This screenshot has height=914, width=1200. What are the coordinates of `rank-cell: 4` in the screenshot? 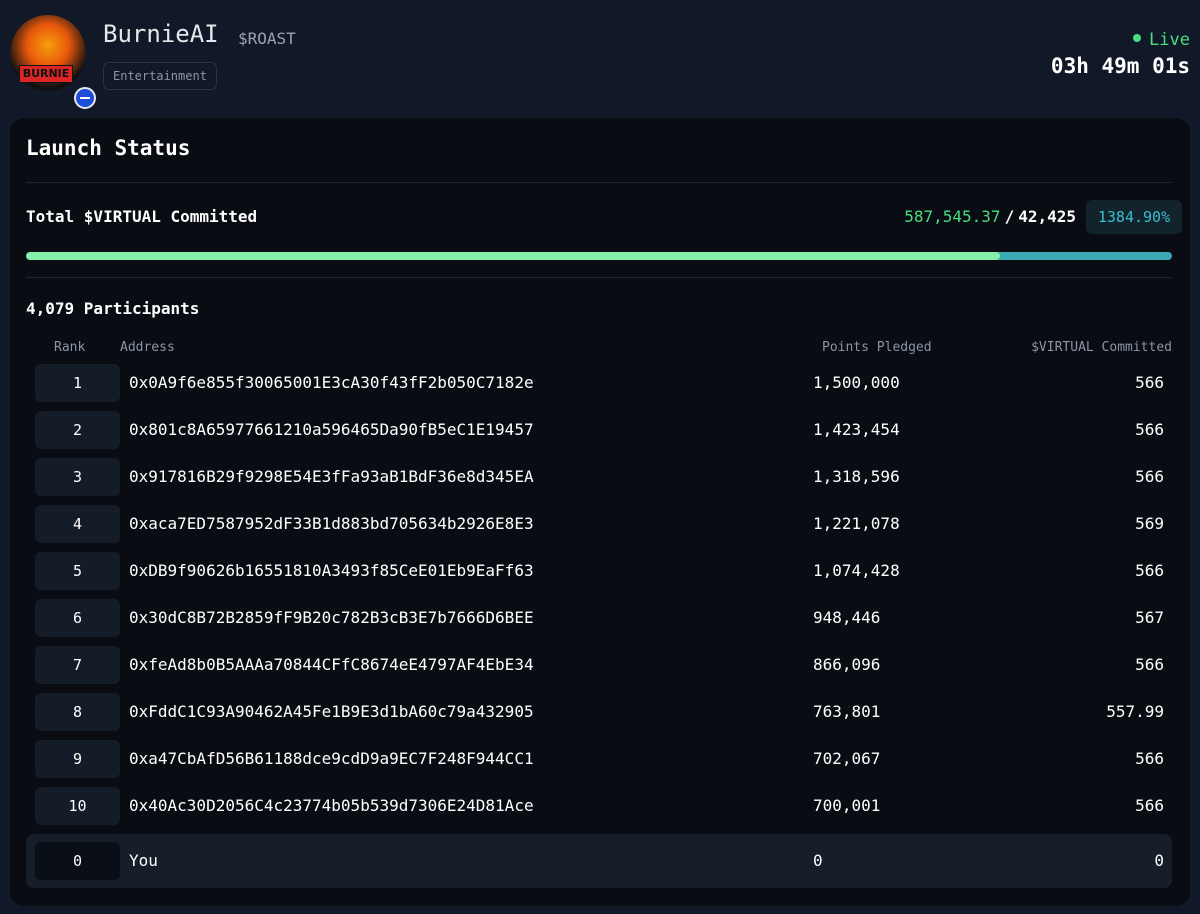 It's located at (77, 524).